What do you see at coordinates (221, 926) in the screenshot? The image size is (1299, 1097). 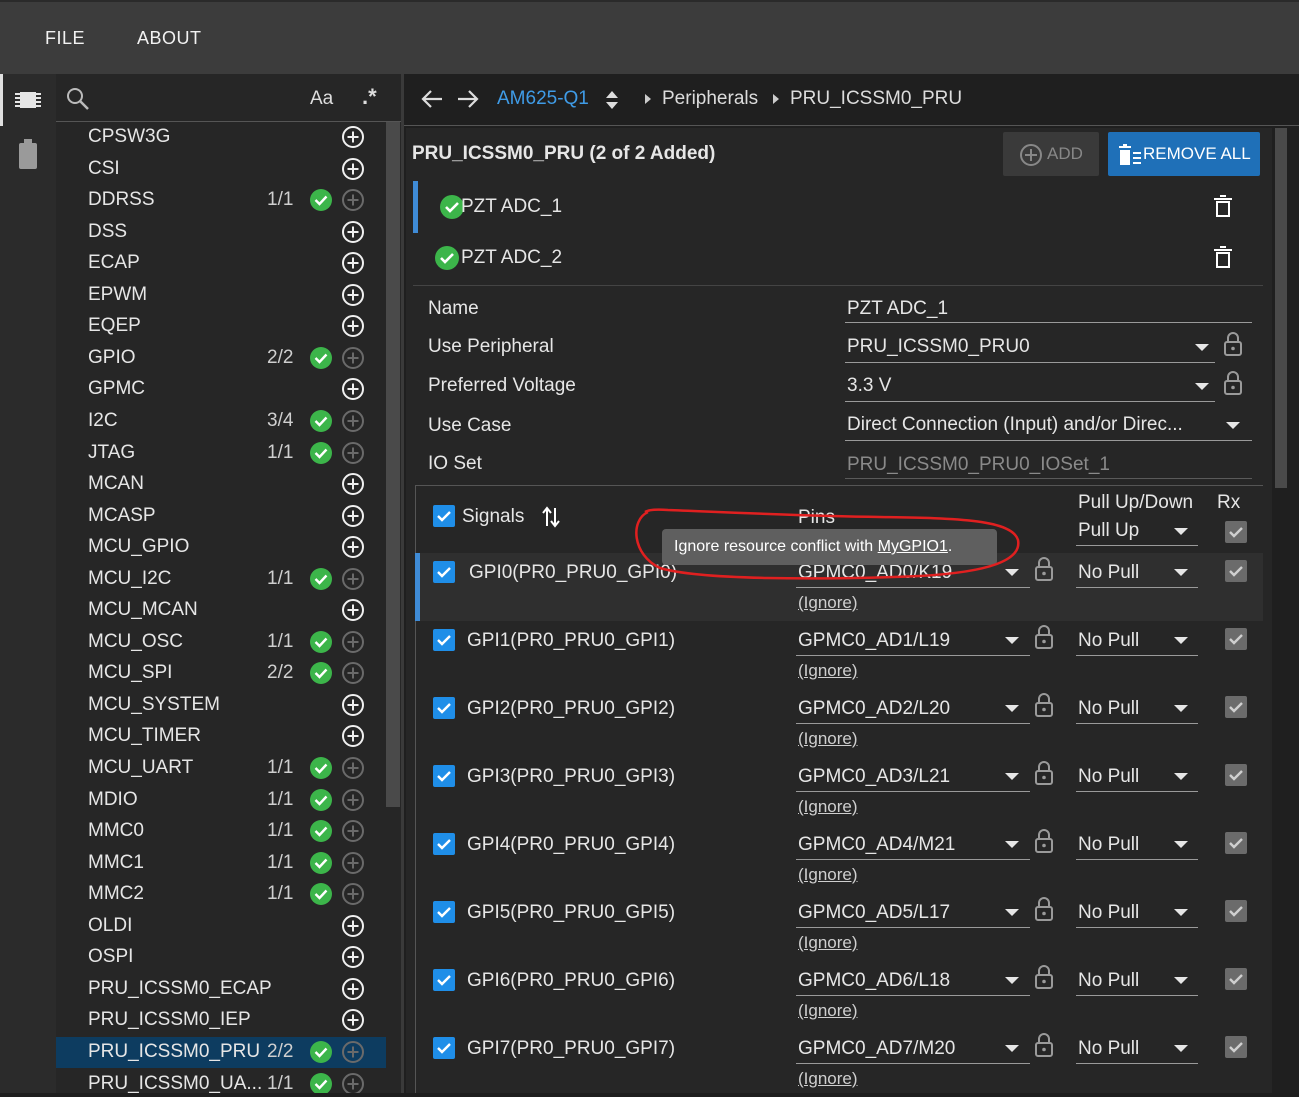 I see `sidebar-item: OLDI` at bounding box center [221, 926].